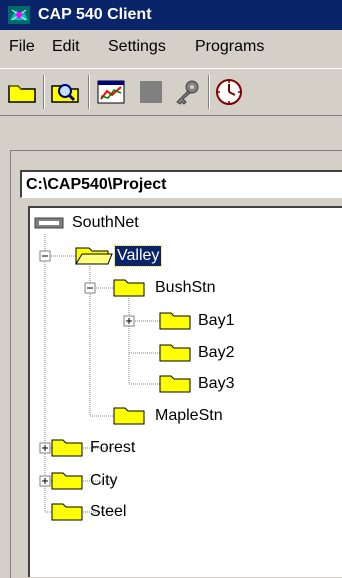 This screenshot has width=342, height=578. I want to click on tree-item-bay3: Bay3, so click(216, 384).